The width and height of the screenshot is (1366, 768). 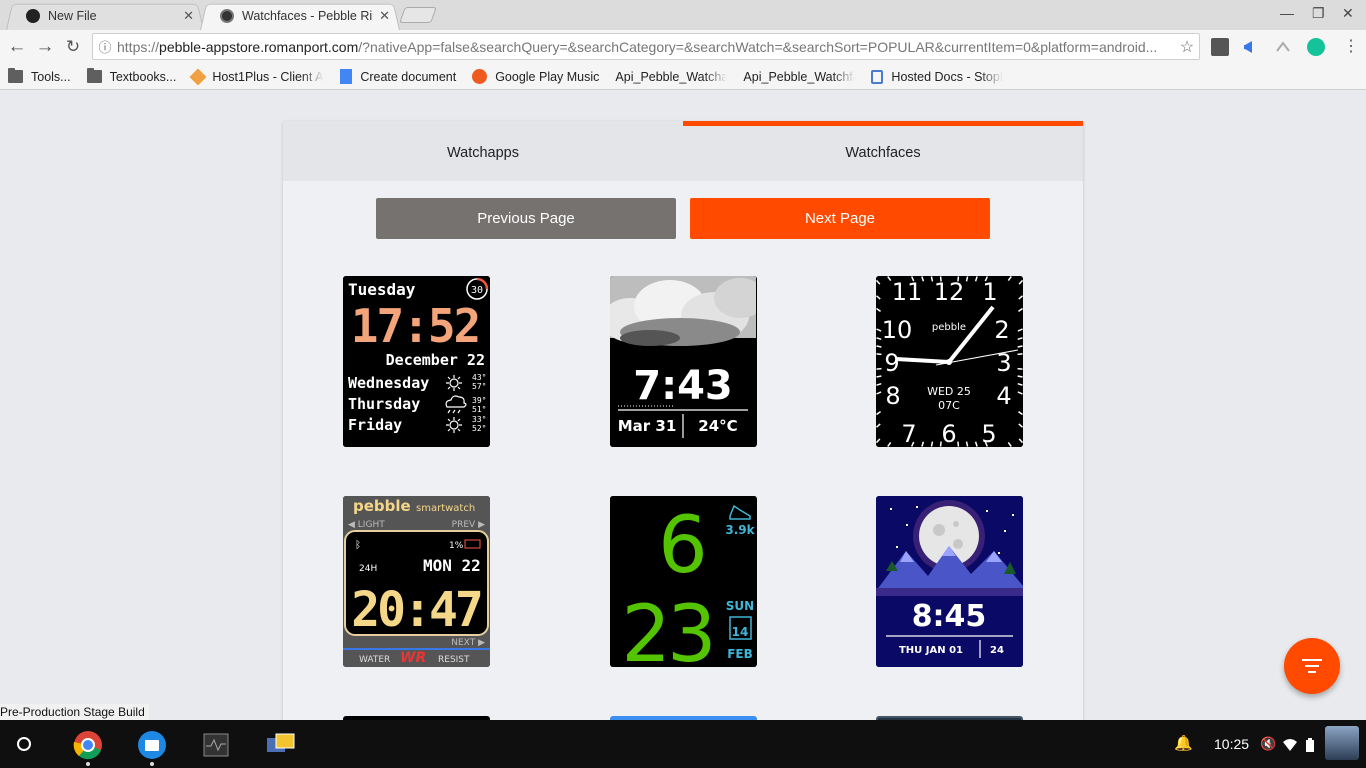 What do you see at coordinates (948, 433) in the screenshot?
I see `dial-numeral: 6` at bounding box center [948, 433].